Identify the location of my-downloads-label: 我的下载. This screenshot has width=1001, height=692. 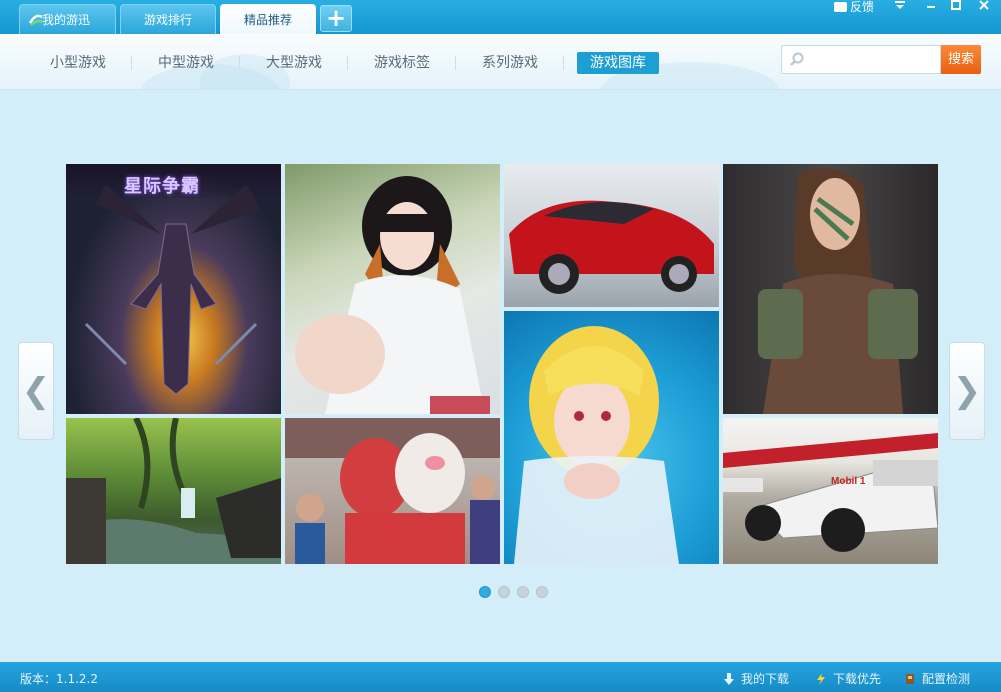
(765, 679).